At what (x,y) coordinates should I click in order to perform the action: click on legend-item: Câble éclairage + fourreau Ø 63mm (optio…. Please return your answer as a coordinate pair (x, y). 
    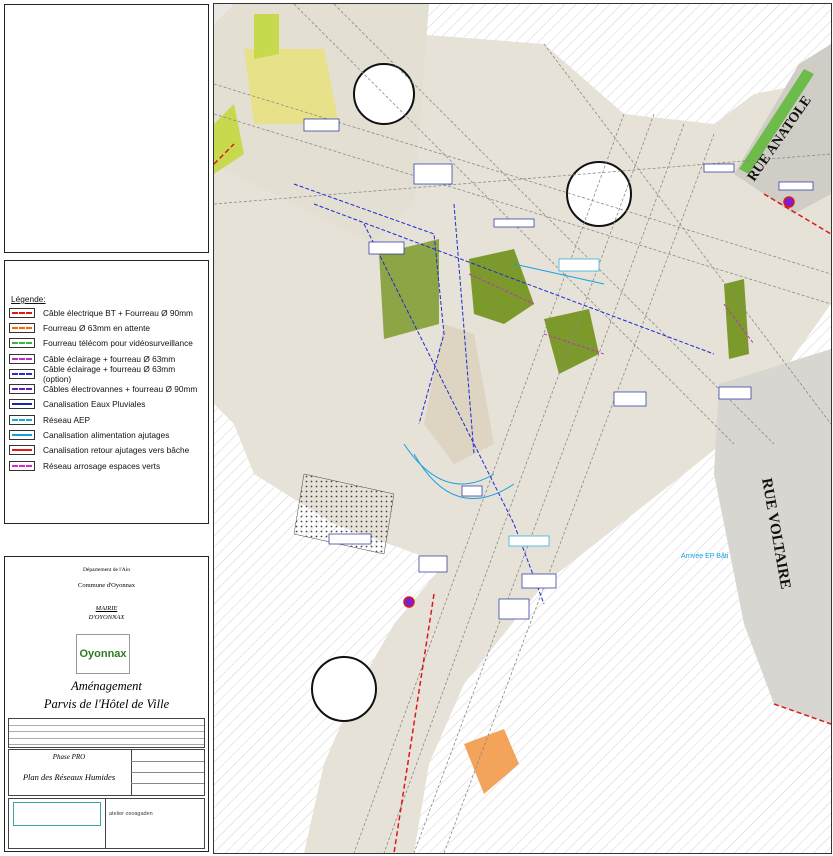
    Looking at the image, I should click on (107, 373).